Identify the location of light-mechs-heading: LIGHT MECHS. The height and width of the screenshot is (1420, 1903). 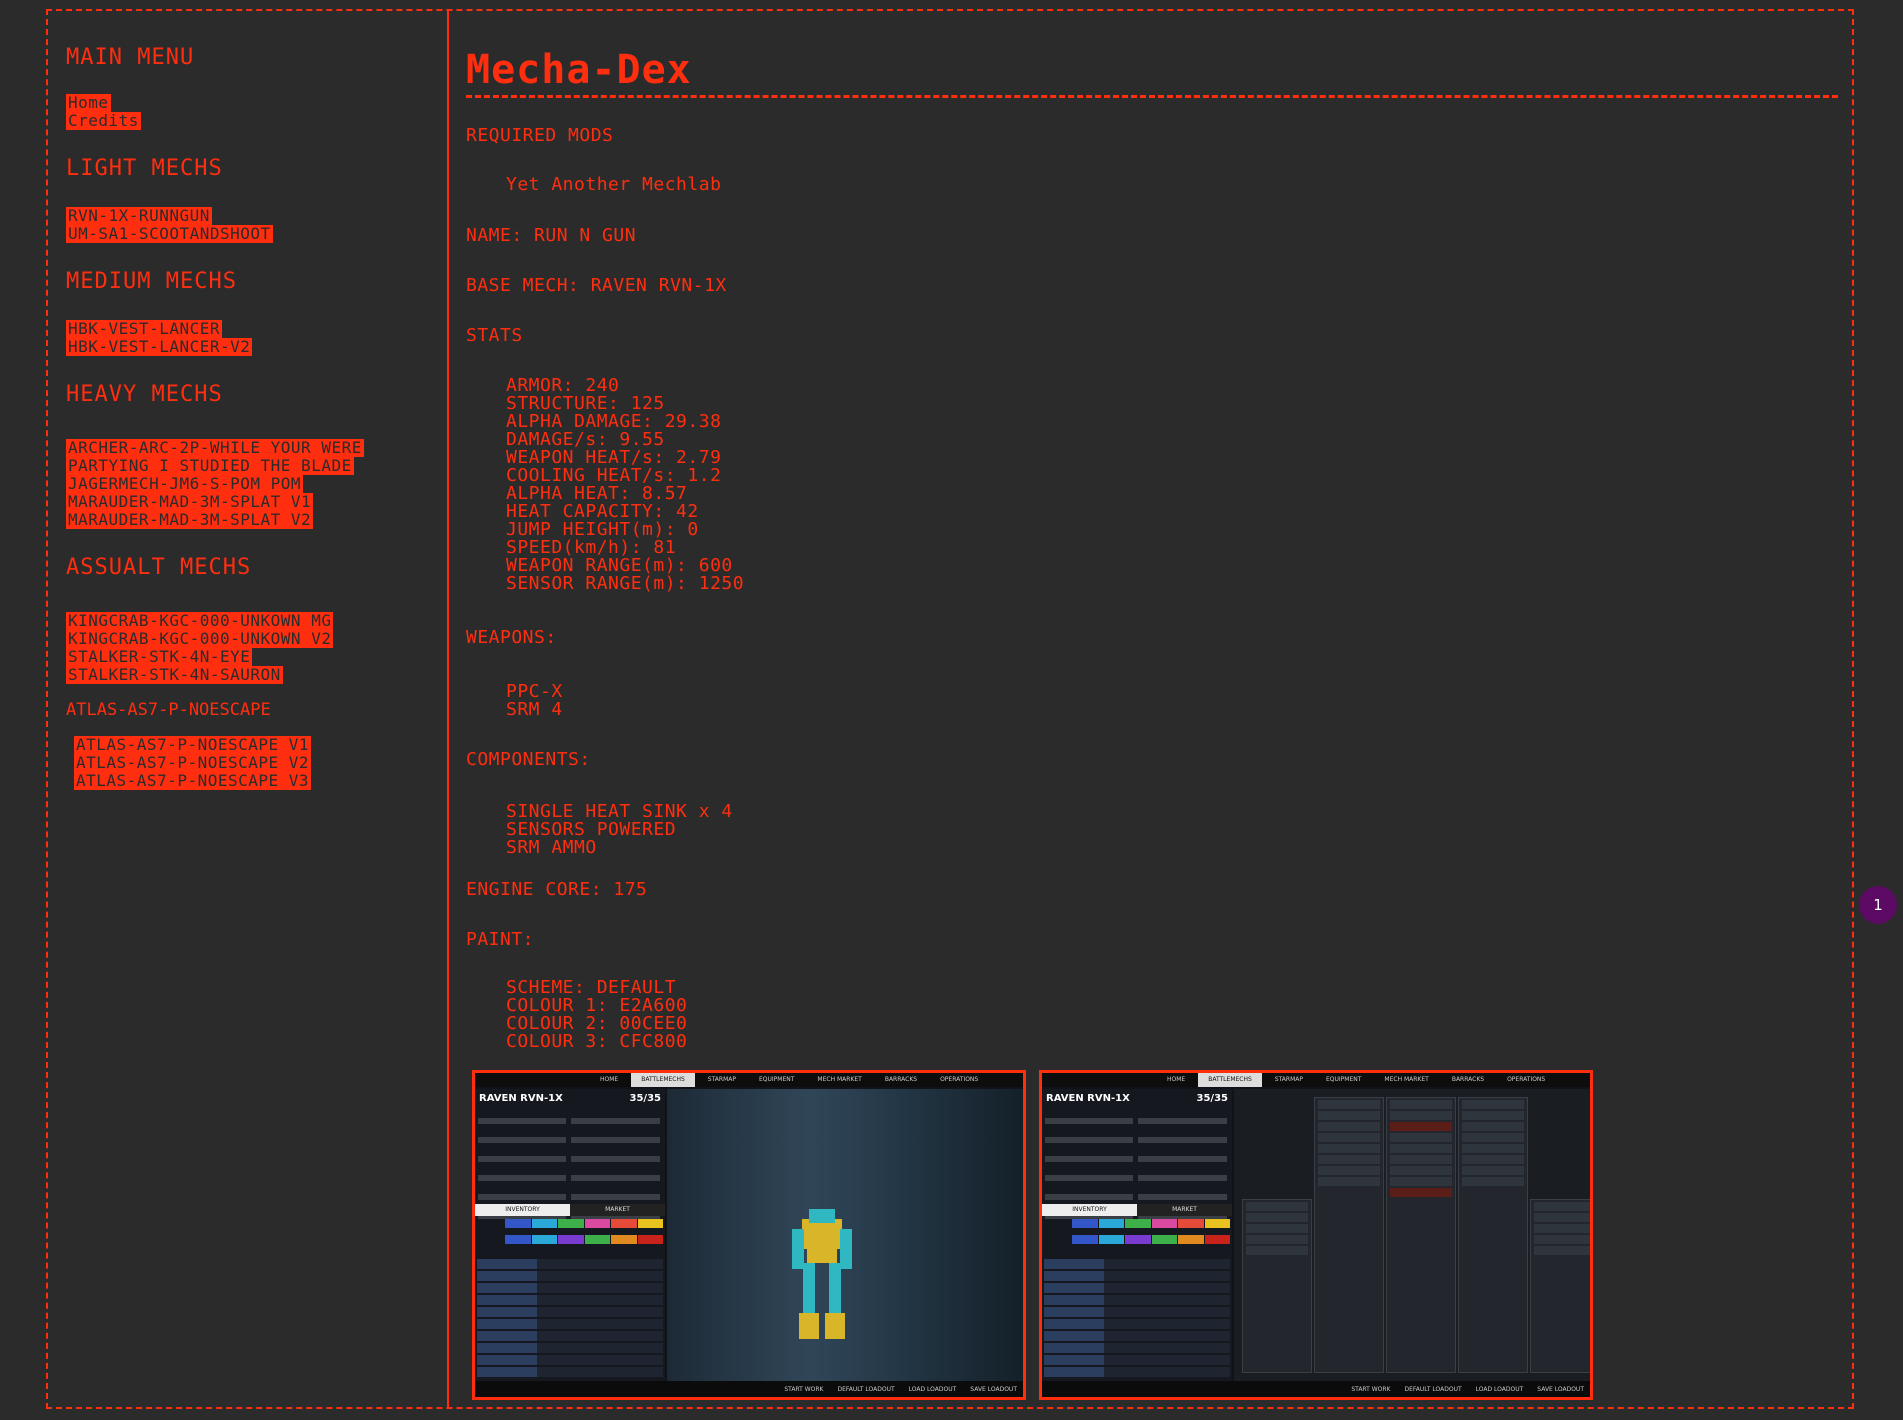
(144, 168).